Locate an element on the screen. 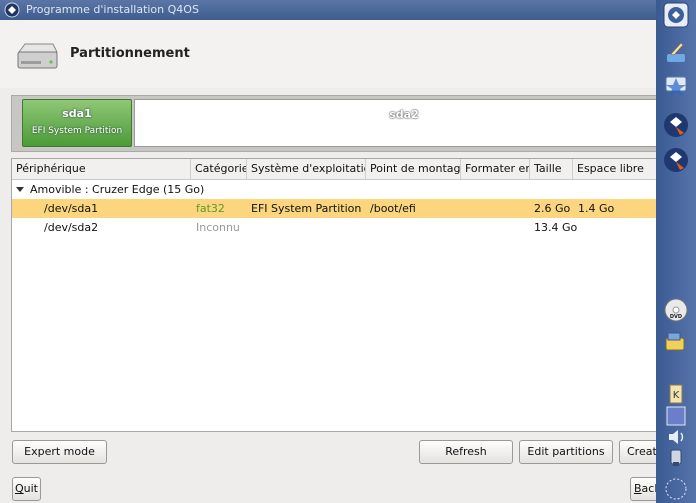 This screenshot has width=696, height=503. partition-segment-sda2: sda2 is located at coordinates (404, 123).